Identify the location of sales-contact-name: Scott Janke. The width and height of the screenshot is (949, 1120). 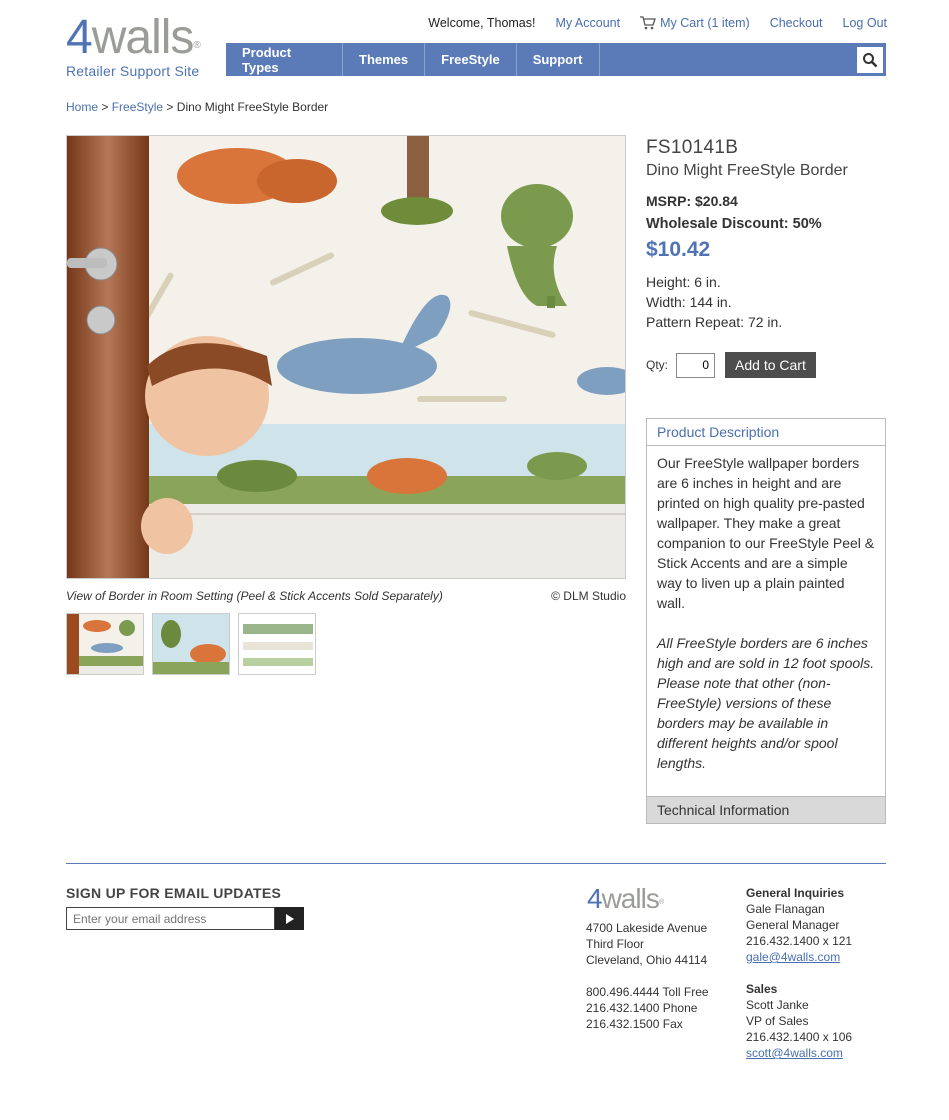
(777, 1005).